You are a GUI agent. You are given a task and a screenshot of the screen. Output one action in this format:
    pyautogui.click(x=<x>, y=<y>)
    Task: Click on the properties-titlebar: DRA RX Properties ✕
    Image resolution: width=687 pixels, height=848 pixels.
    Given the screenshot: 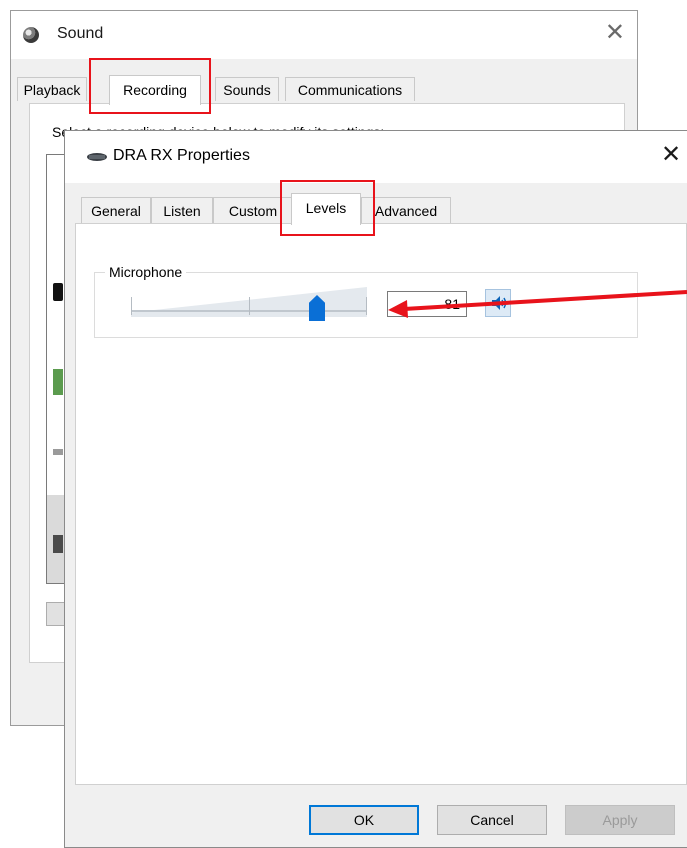 What is the action you would take?
    pyautogui.click(x=376, y=157)
    